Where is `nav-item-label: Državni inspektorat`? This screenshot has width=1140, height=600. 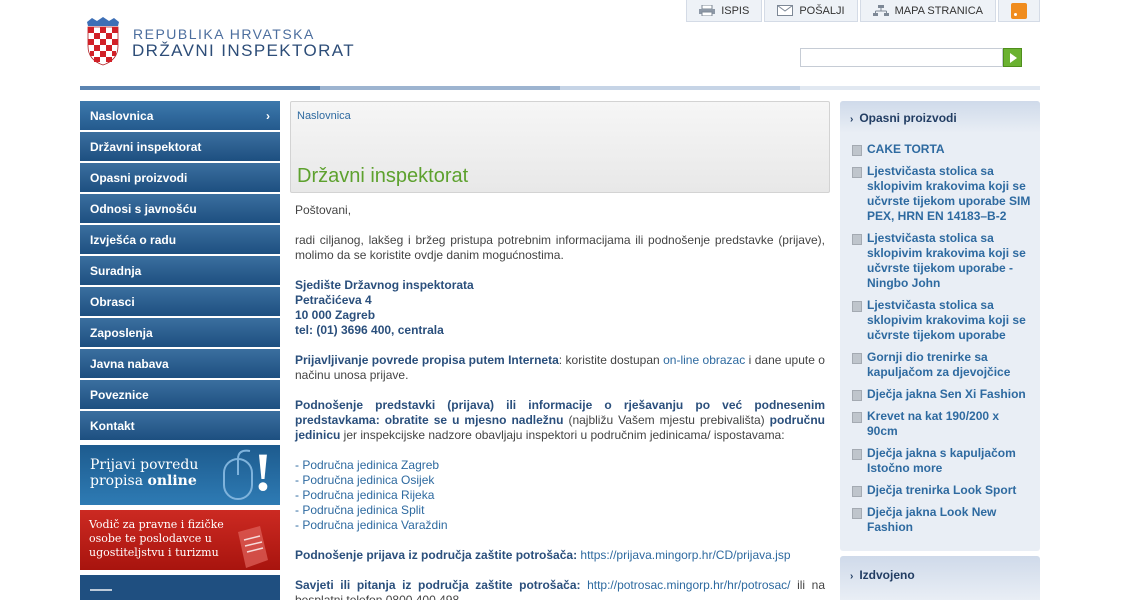 nav-item-label: Državni inspektorat is located at coordinates (146, 146).